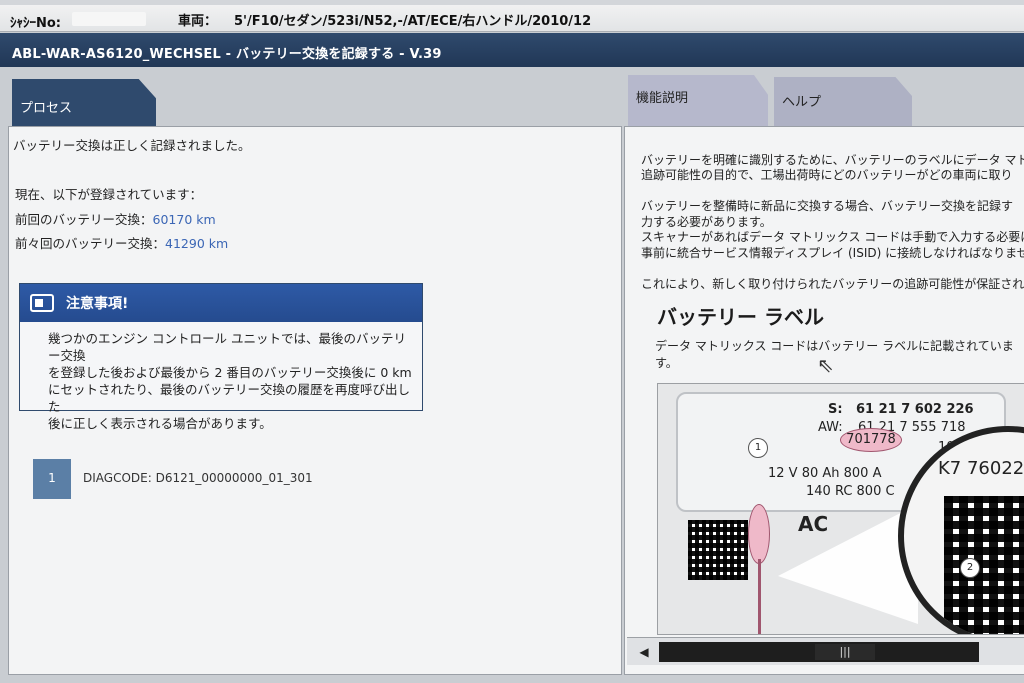 The width and height of the screenshot is (1024, 683). Describe the element at coordinates (832, 253) in the screenshot. I see `description-line: 事前に統合サービス情報ディスプレイ (ISID) に接続しなければなりませ` at that location.